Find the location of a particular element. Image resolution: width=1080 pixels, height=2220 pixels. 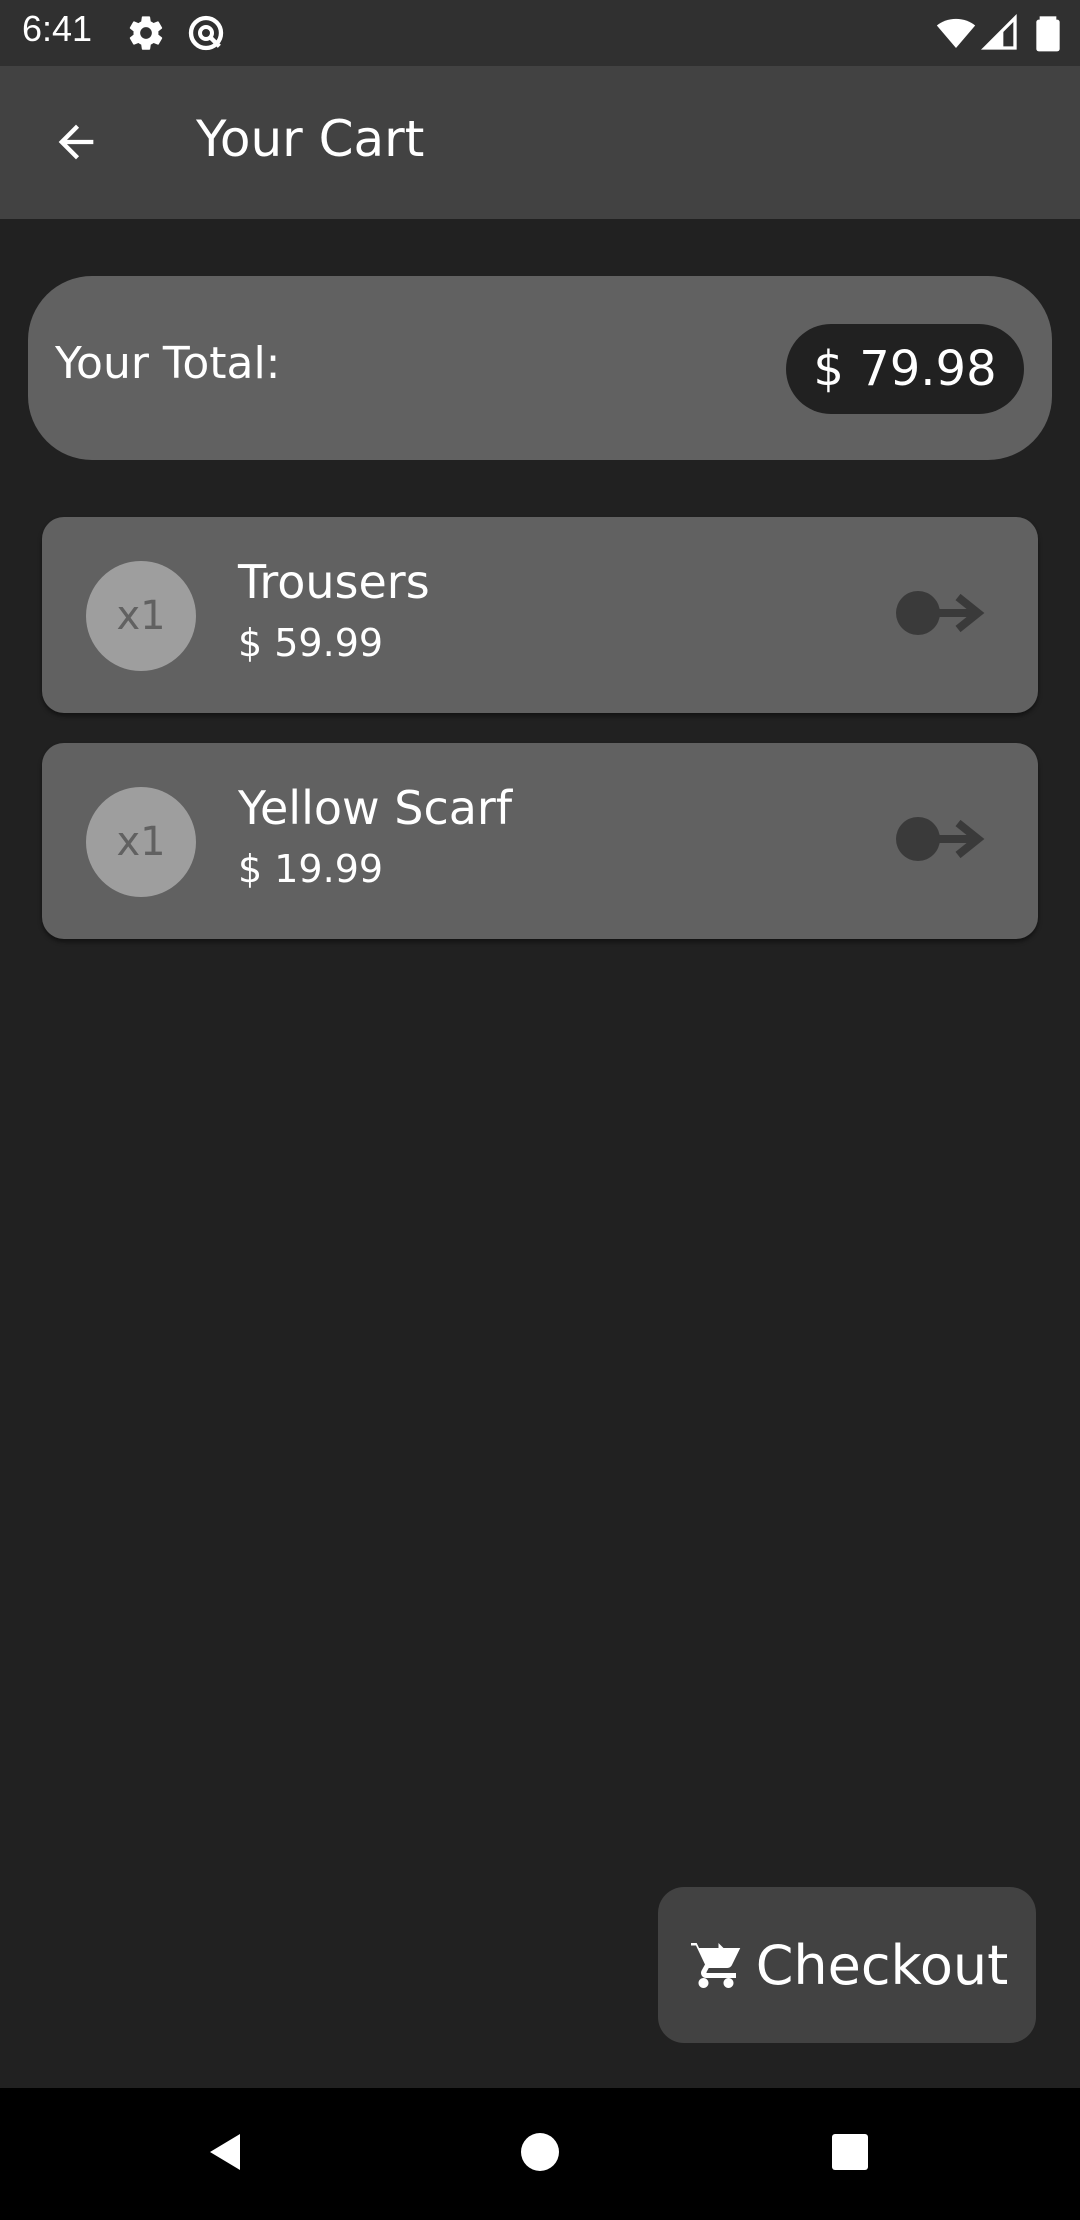

status-bar: 6:41 is located at coordinates (540, 33).